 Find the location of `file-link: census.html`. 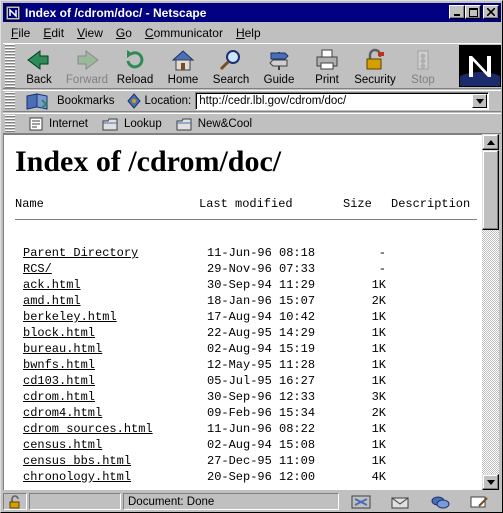

file-link: census.html is located at coordinates (62, 445).